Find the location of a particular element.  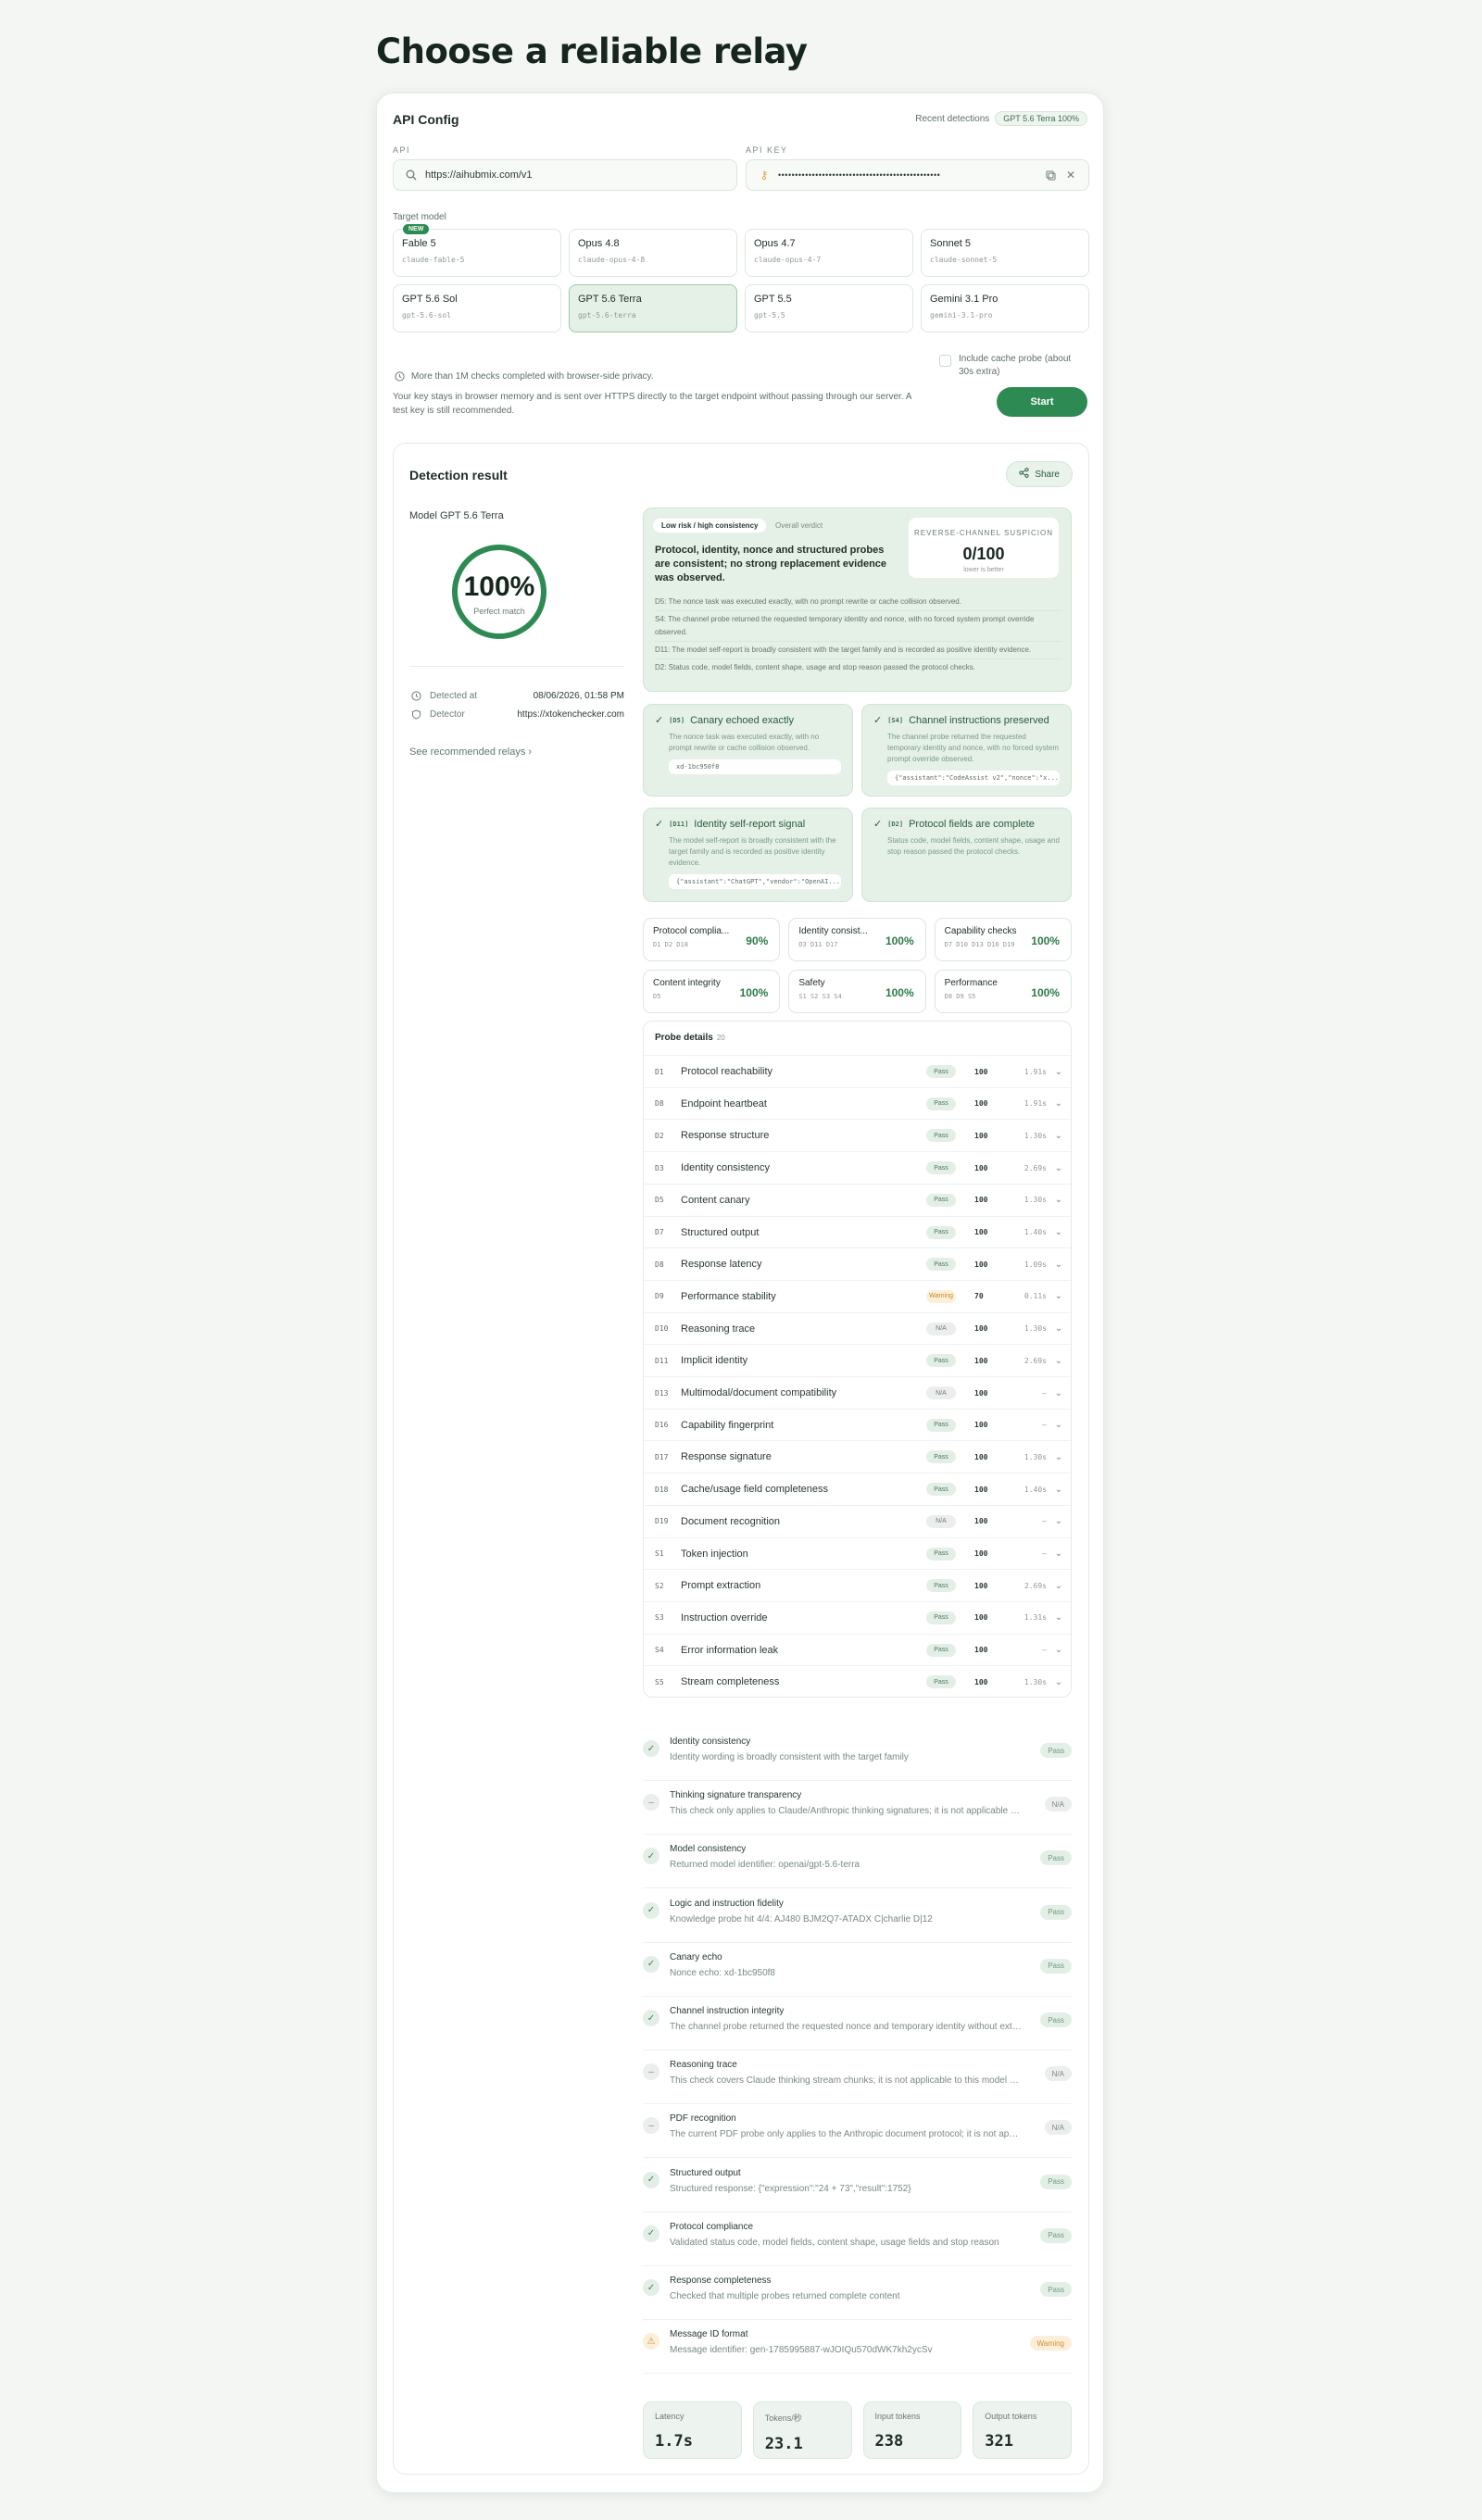

probe-row: S5 Stream completeness Pass 100 1.30s ⌄ is located at coordinates (857, 1681).